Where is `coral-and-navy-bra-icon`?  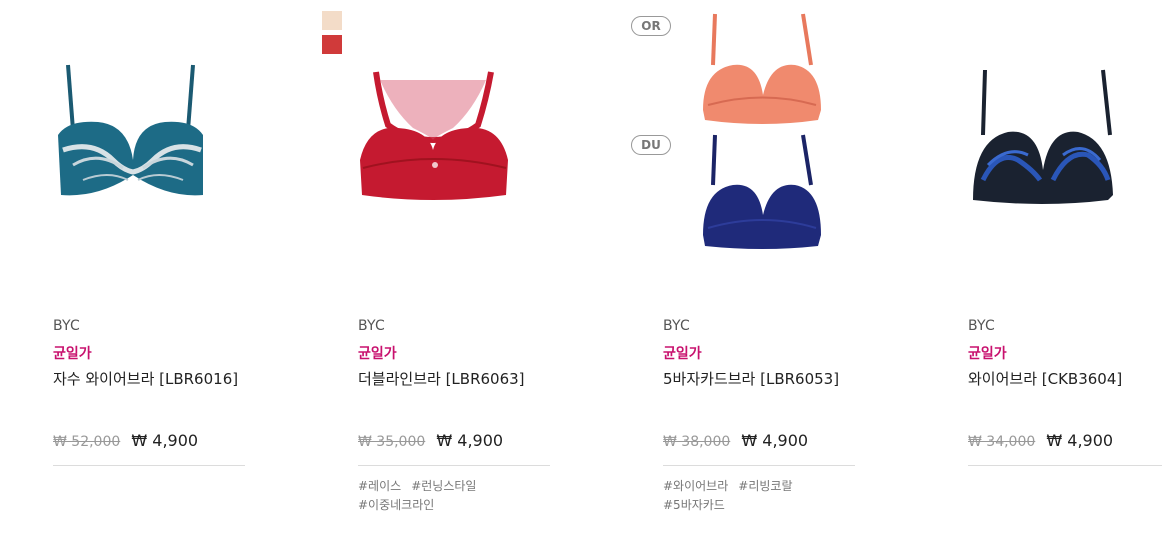
coral-and-navy-bra-icon is located at coordinates (762, 131).